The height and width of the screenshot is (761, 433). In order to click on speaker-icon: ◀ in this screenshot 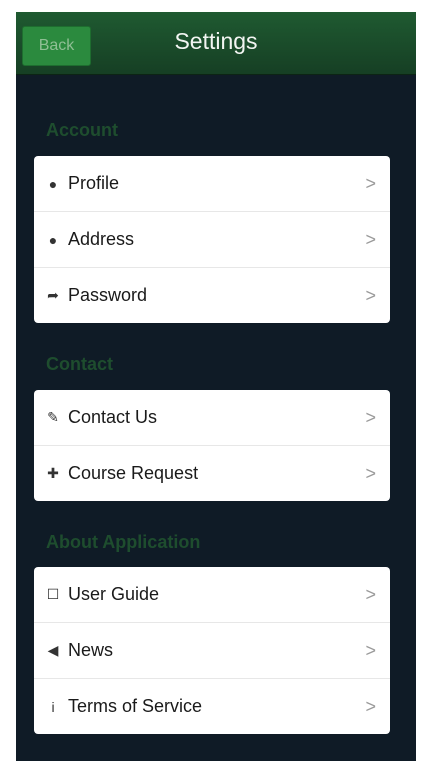, I will do `click(53, 650)`.